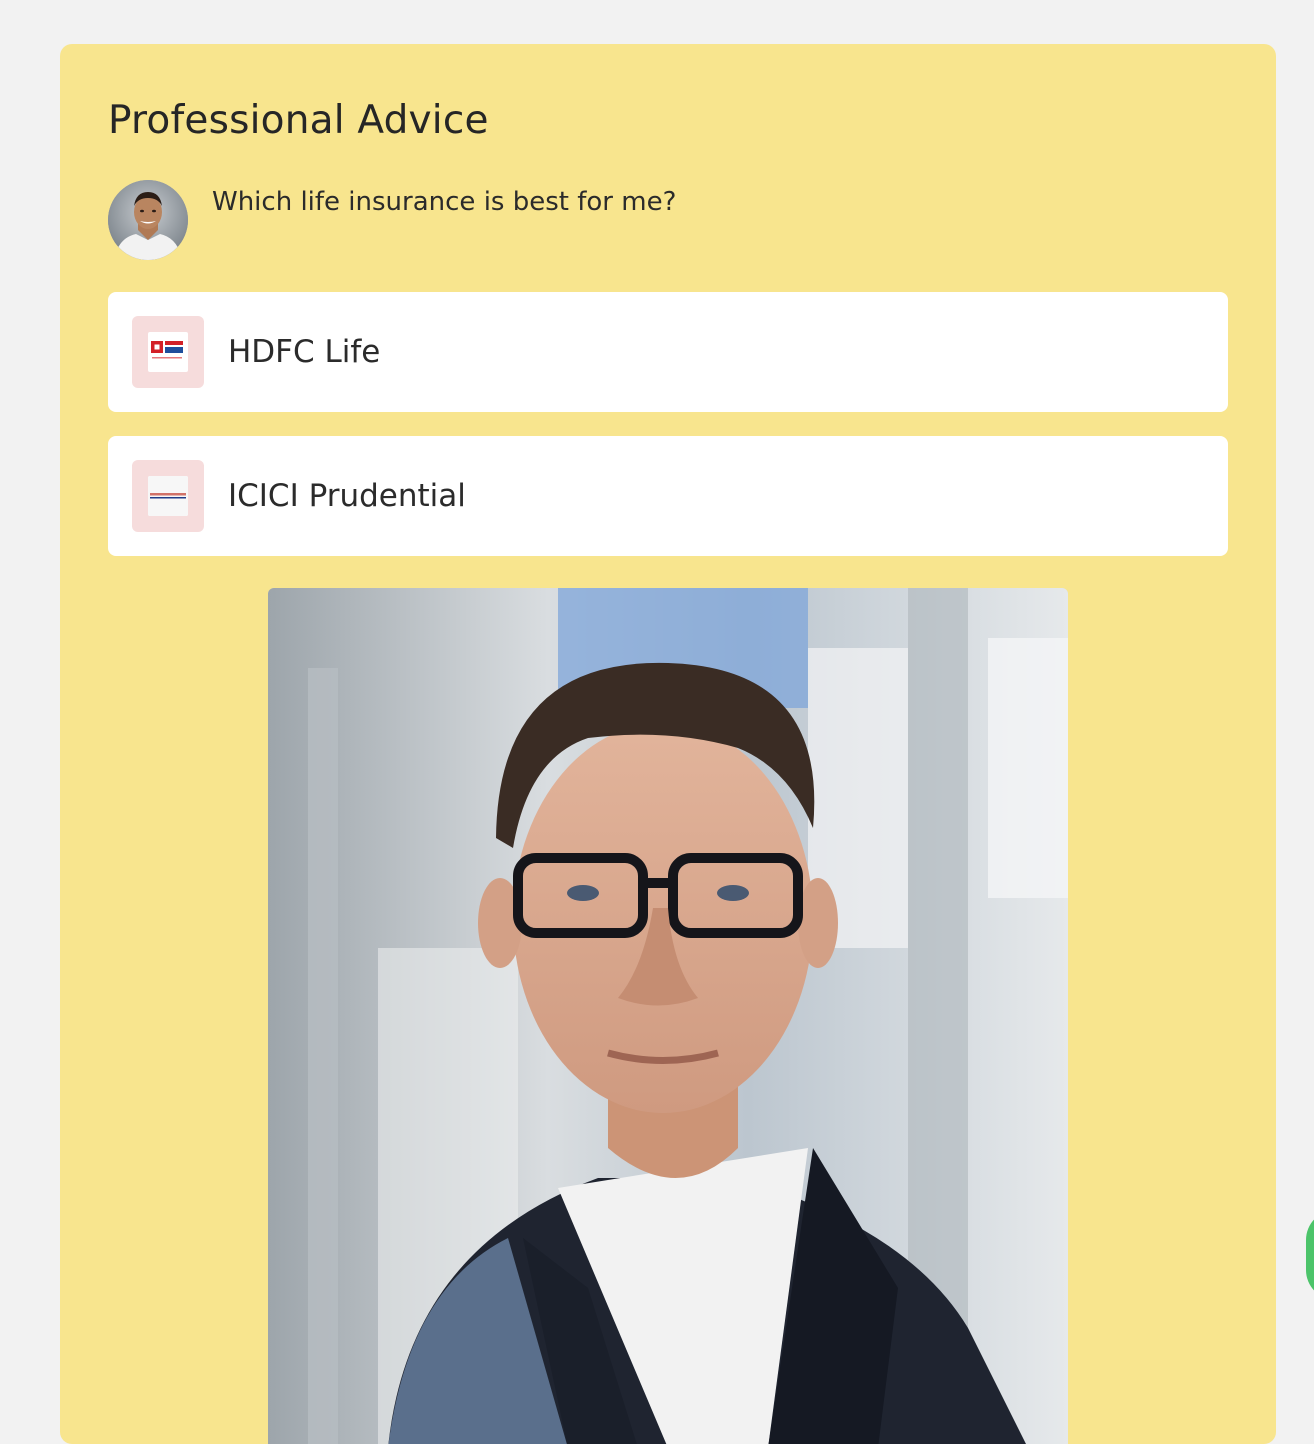 The height and width of the screenshot is (1444, 1314). Describe the element at coordinates (347, 496) in the screenshot. I see `option-label-icici-prudential: ICICI Prudential` at that location.